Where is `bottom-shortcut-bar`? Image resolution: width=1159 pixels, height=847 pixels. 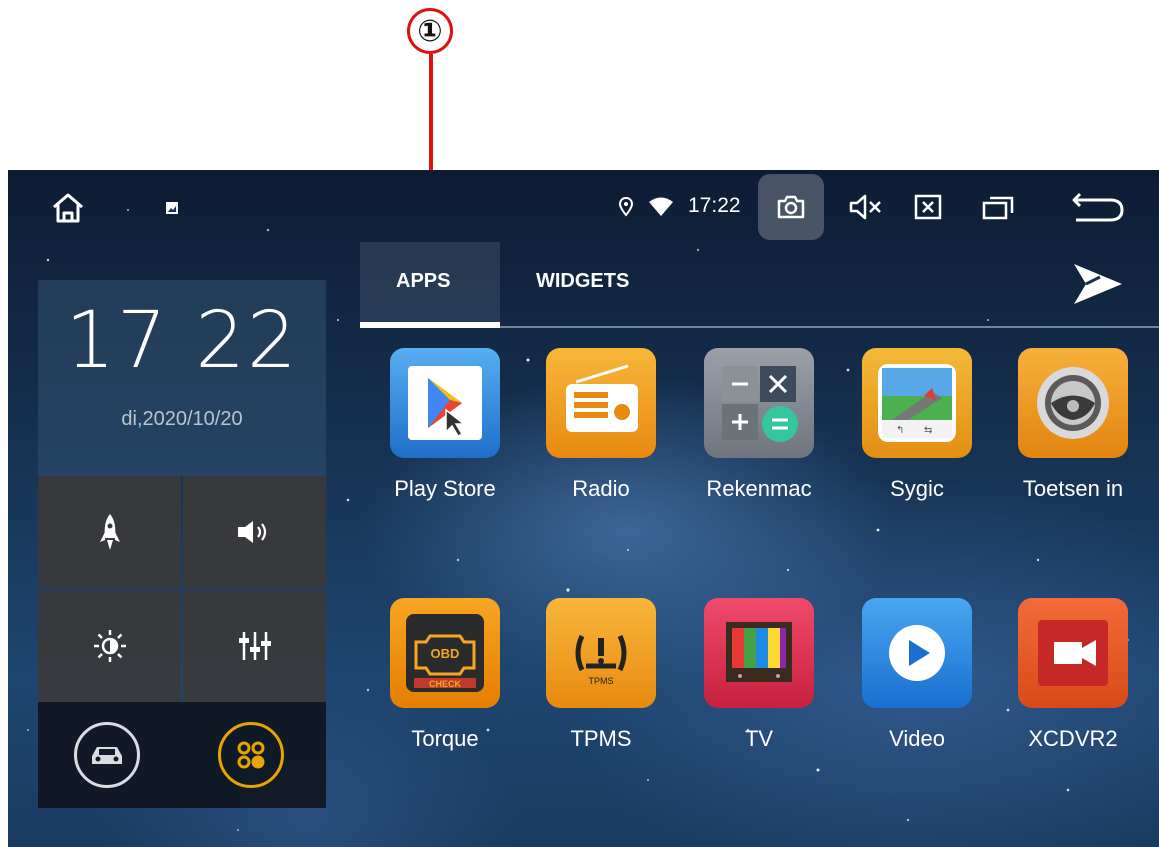 bottom-shortcut-bar is located at coordinates (182, 755).